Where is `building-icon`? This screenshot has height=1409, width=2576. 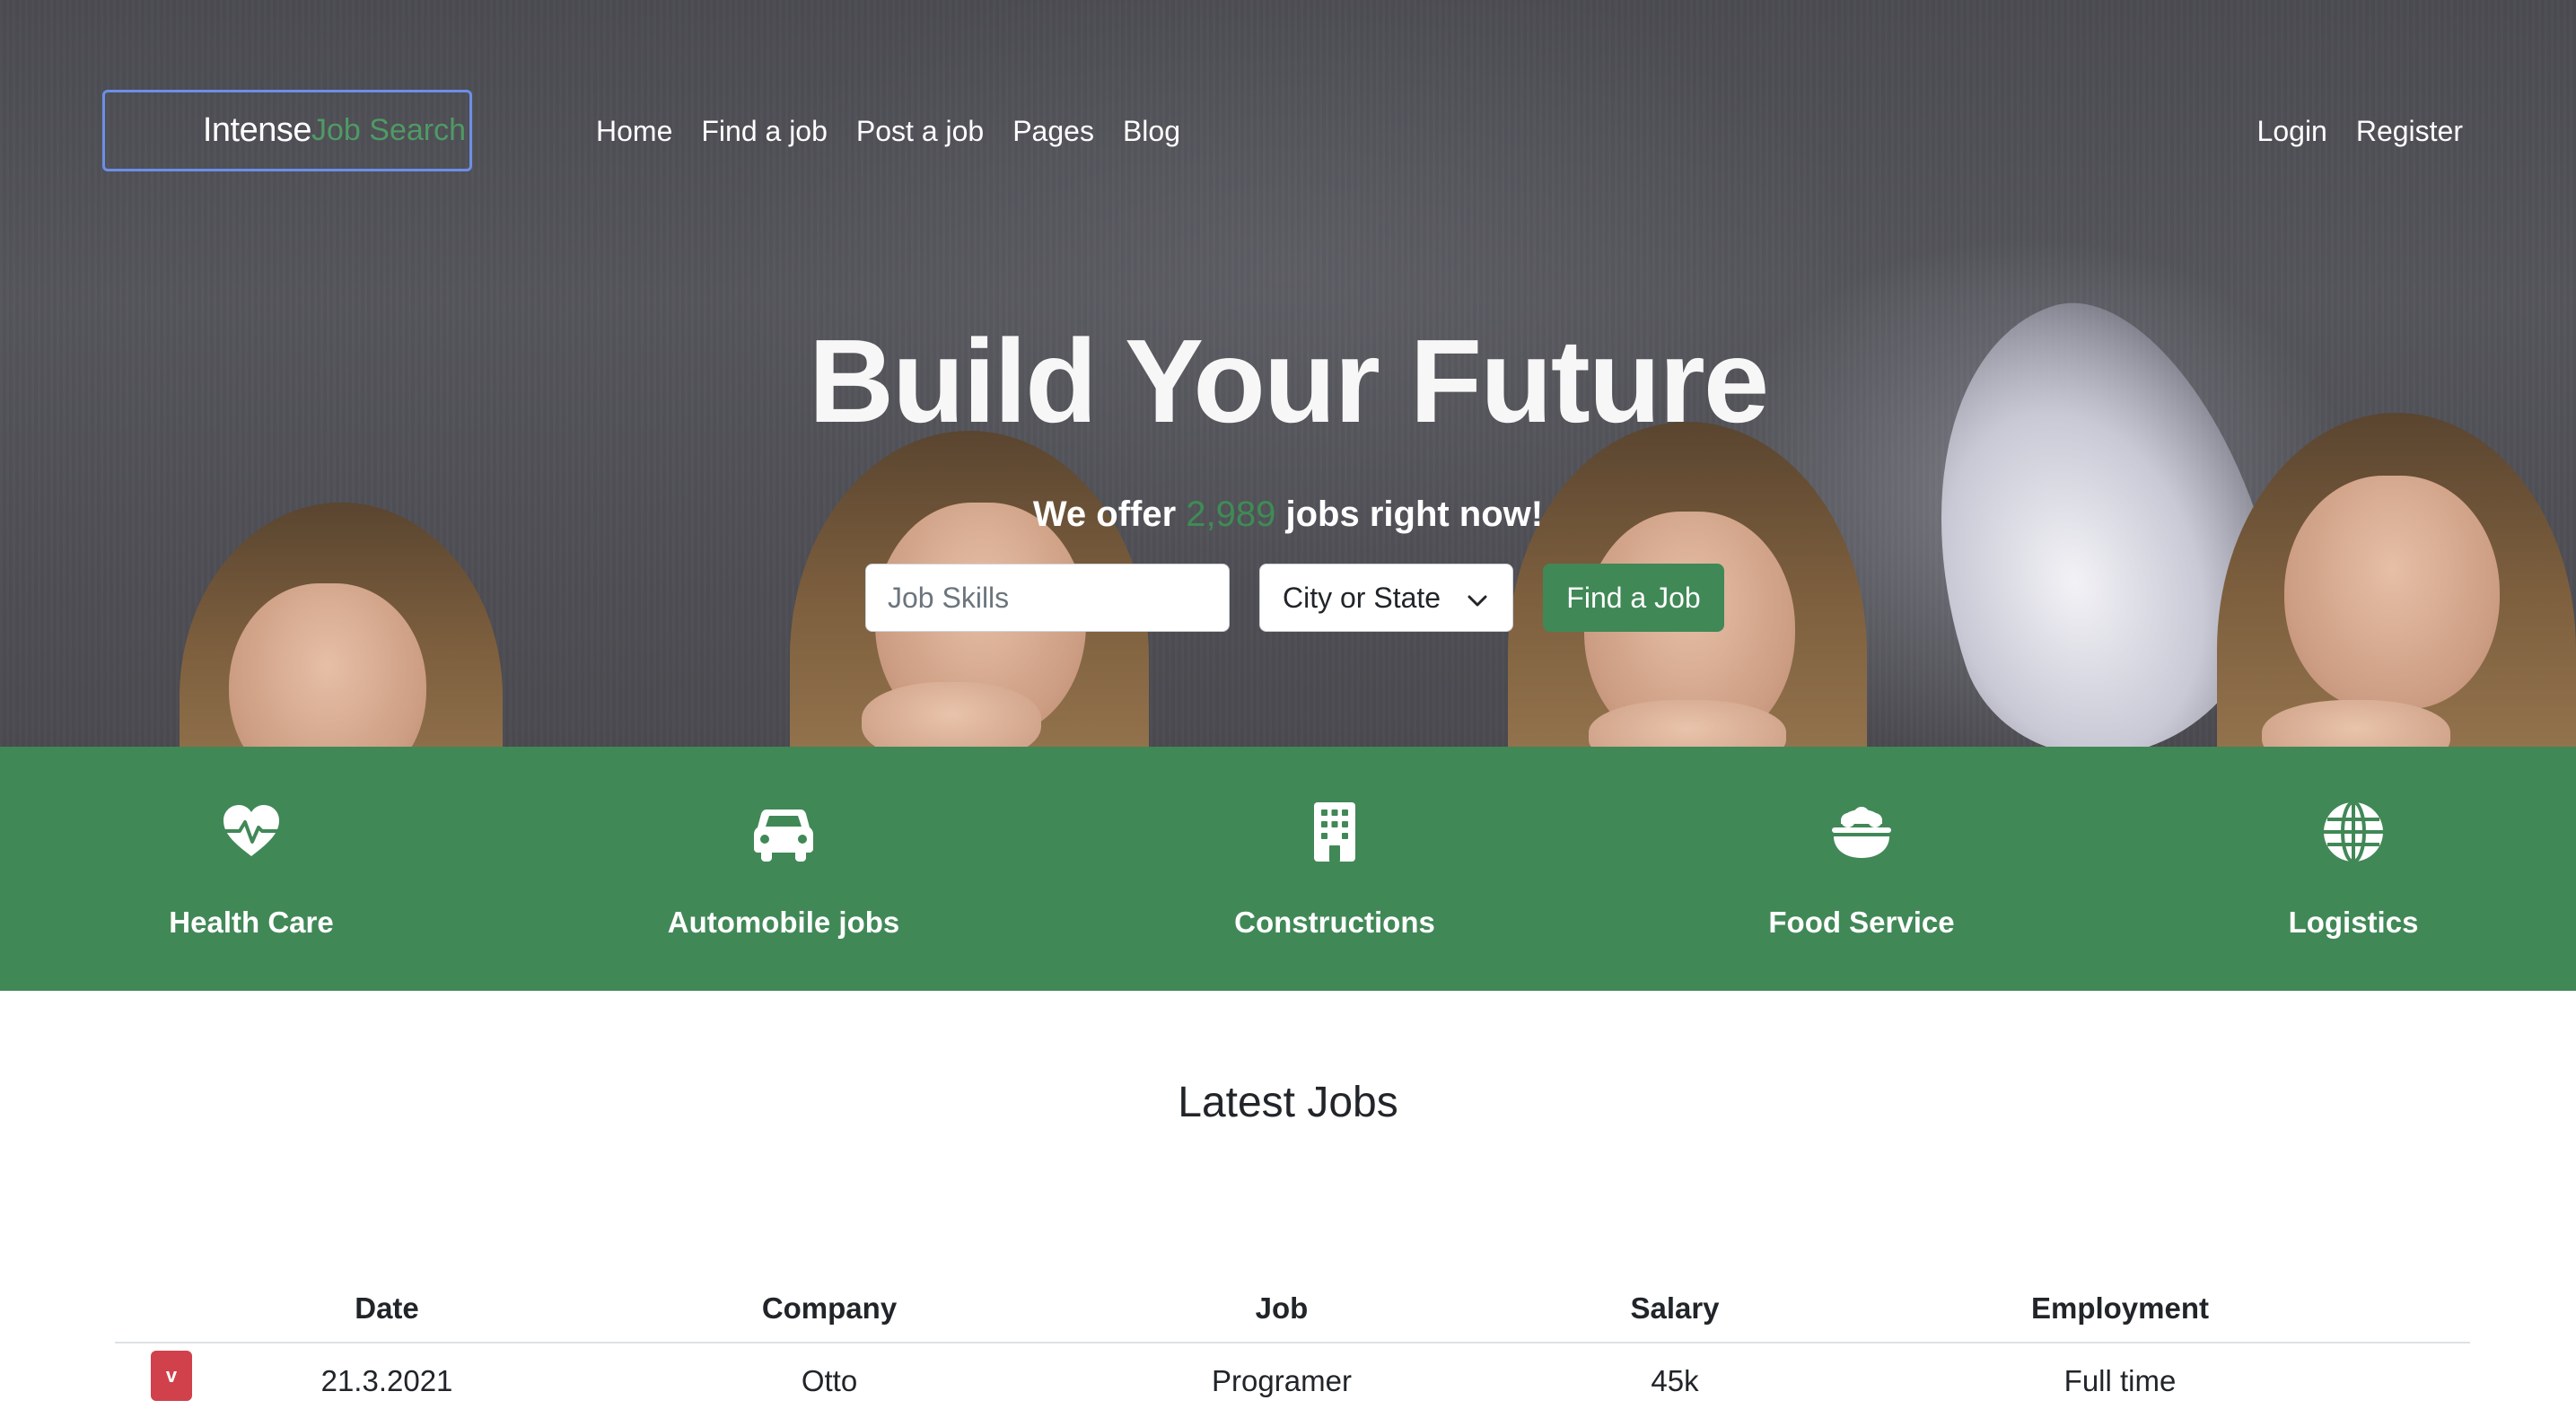
building-icon is located at coordinates (1334, 832).